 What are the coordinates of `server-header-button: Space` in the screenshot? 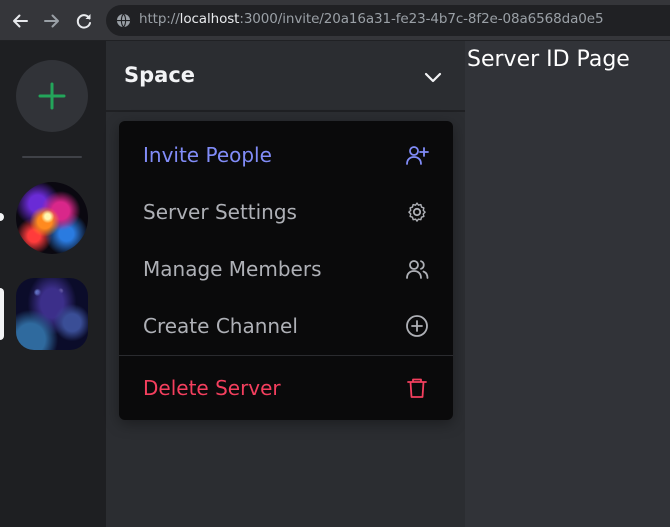 It's located at (285, 76).